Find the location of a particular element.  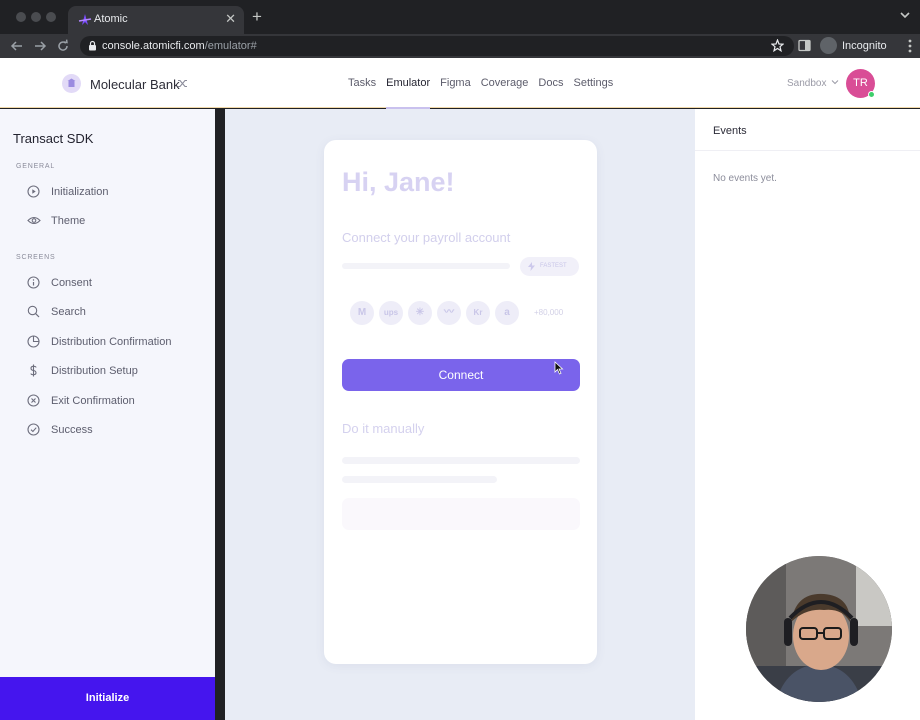

sidebar-item-label: Search is located at coordinates (68, 312).